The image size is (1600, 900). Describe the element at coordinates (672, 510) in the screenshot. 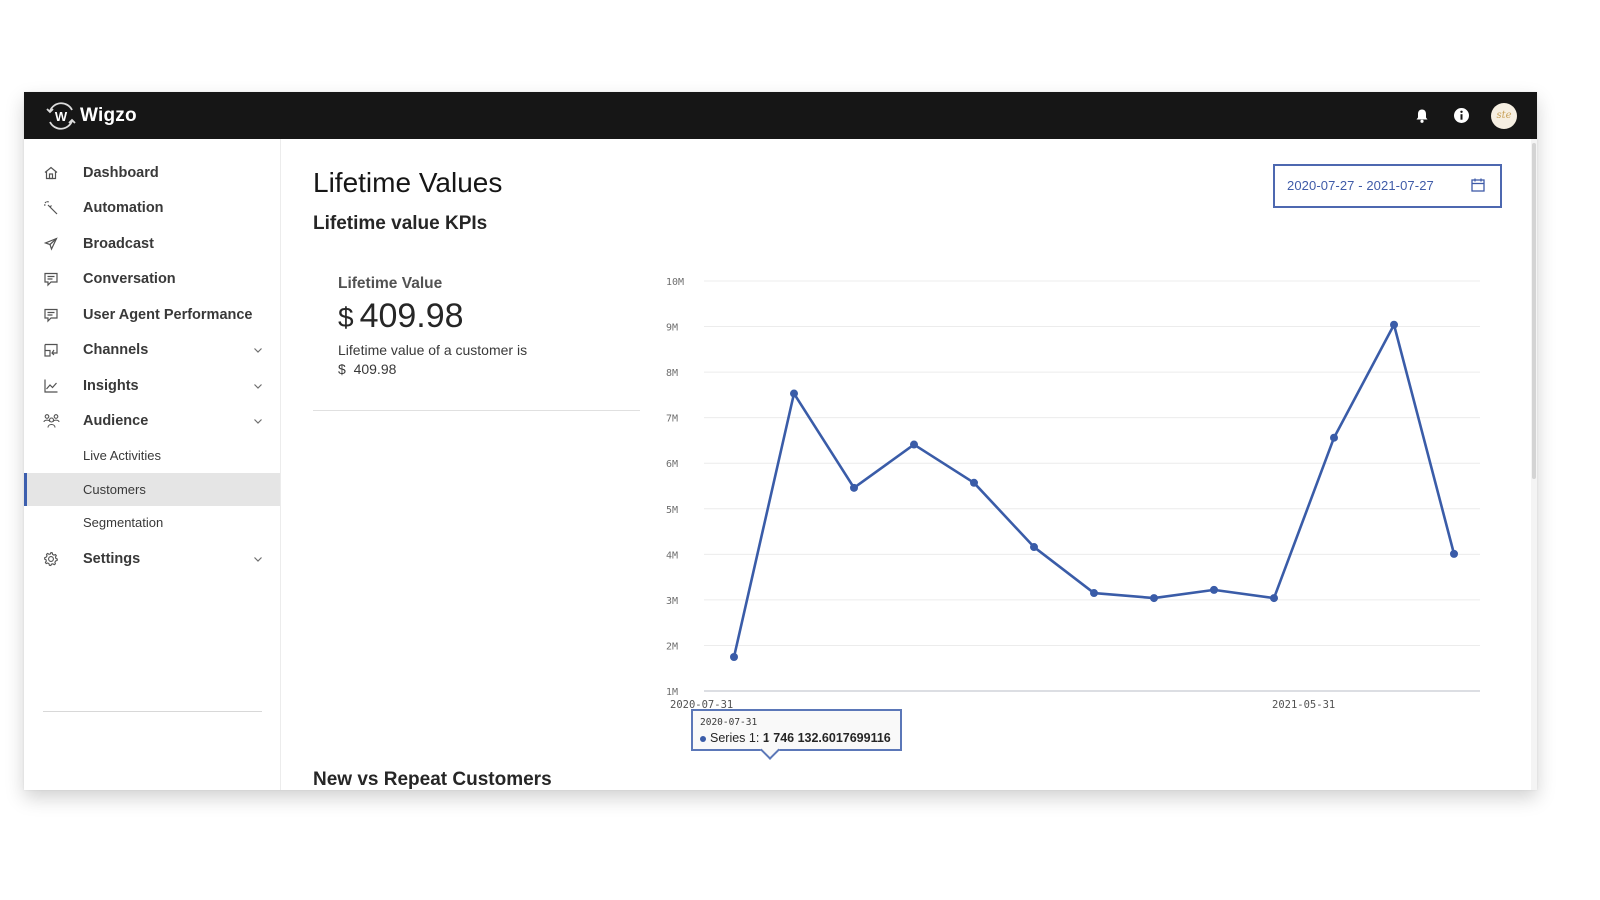

I see `y-tick-label: 5M` at that location.